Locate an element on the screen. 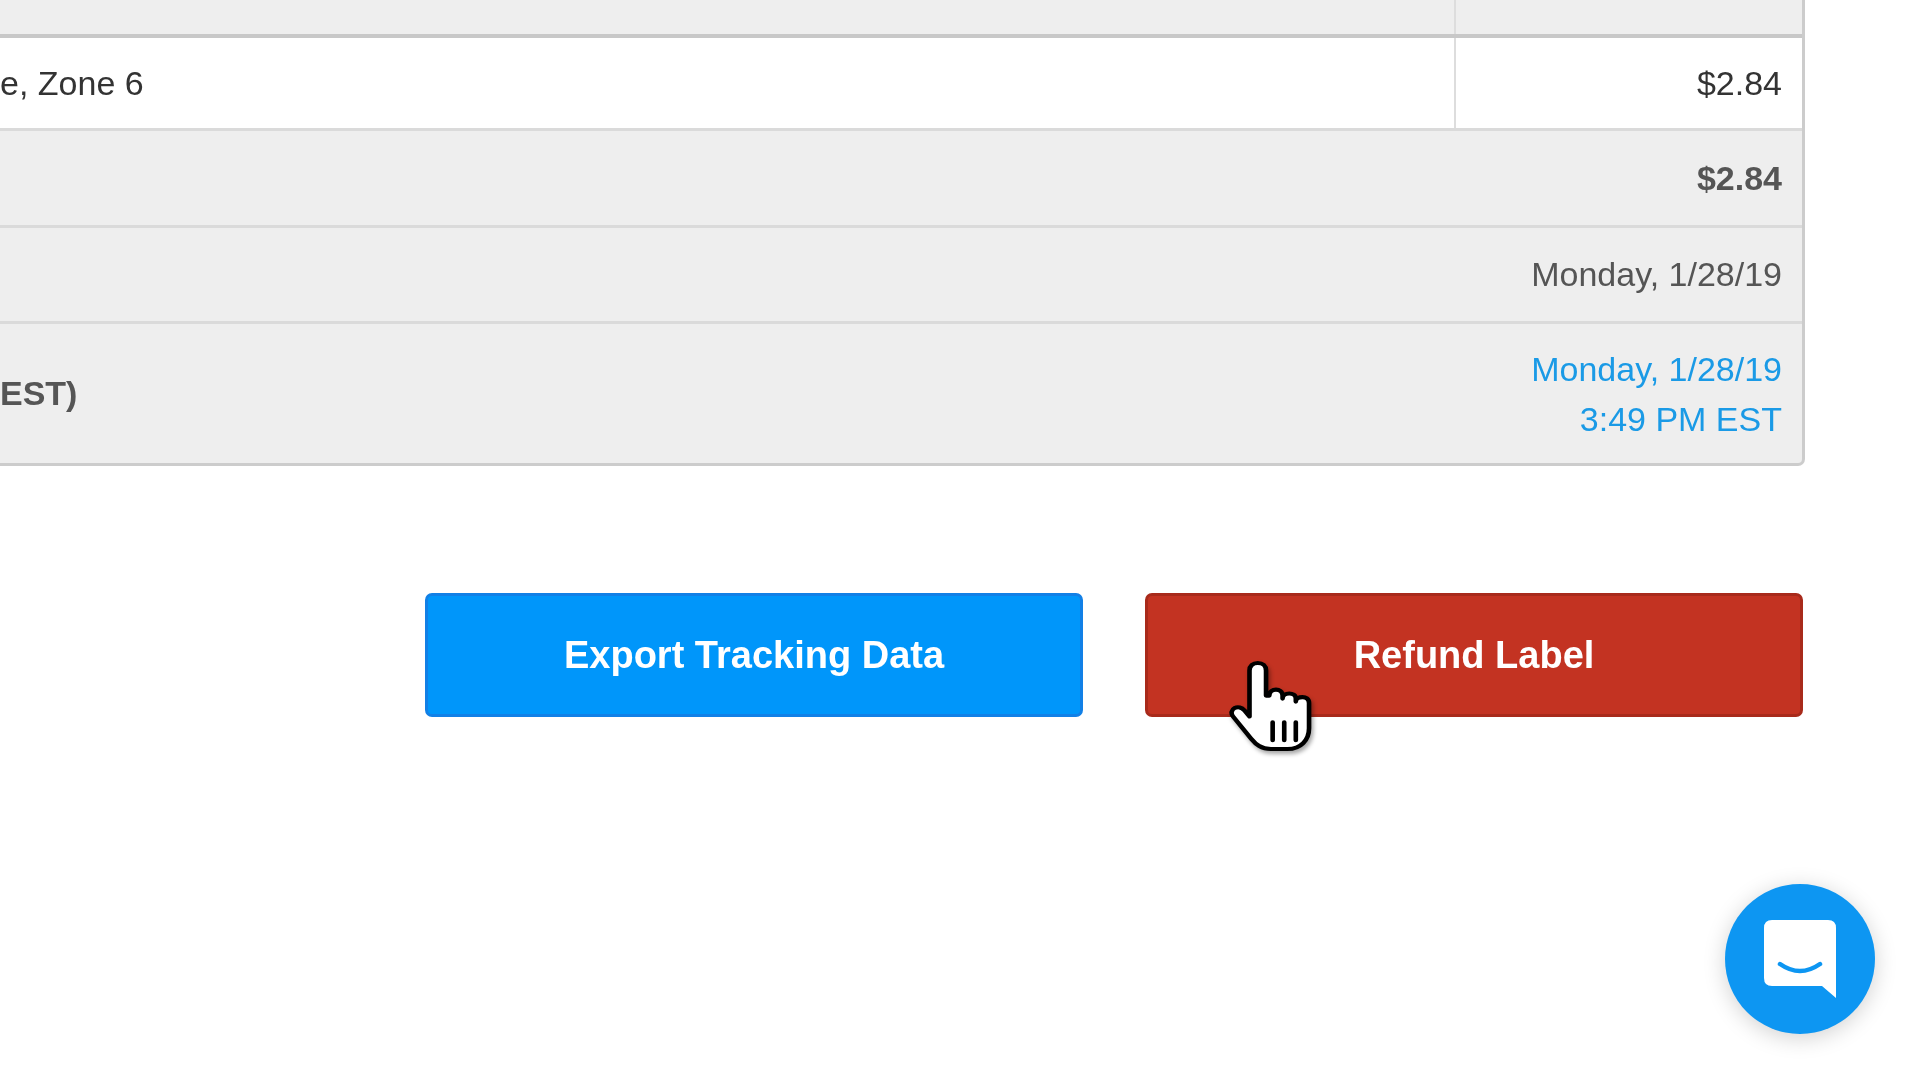 The height and width of the screenshot is (1080, 1920). total-amount: $2.84 is located at coordinates (1739, 178).